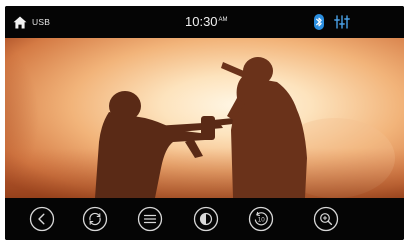 Image resolution: width=409 pixels, height=246 pixels. I want to click on replay-10-icon: 10, so click(261, 219).